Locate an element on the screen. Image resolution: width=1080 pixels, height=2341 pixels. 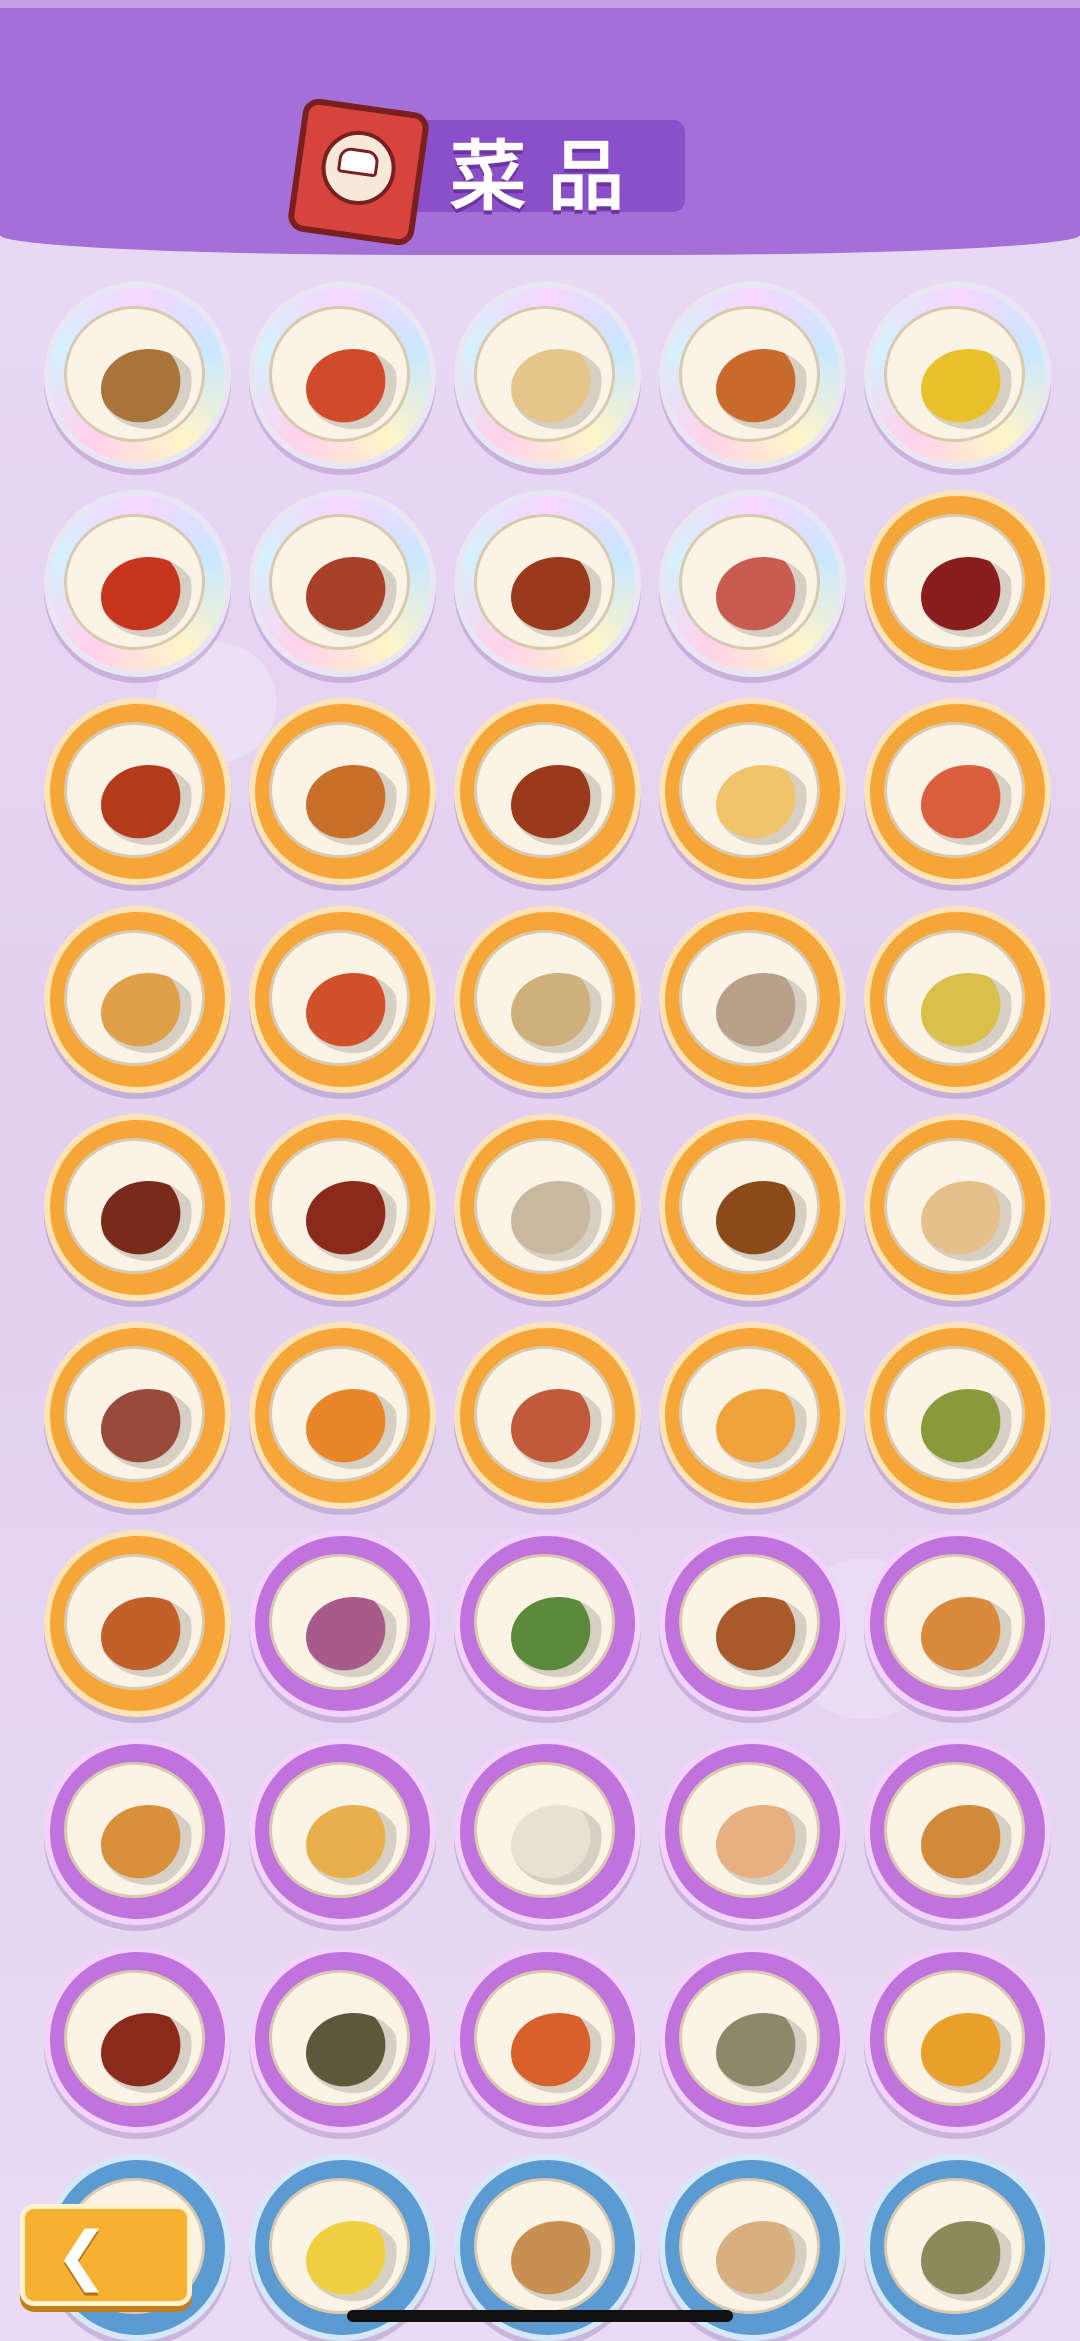
crayfish-icon is located at coordinates (148, 597).